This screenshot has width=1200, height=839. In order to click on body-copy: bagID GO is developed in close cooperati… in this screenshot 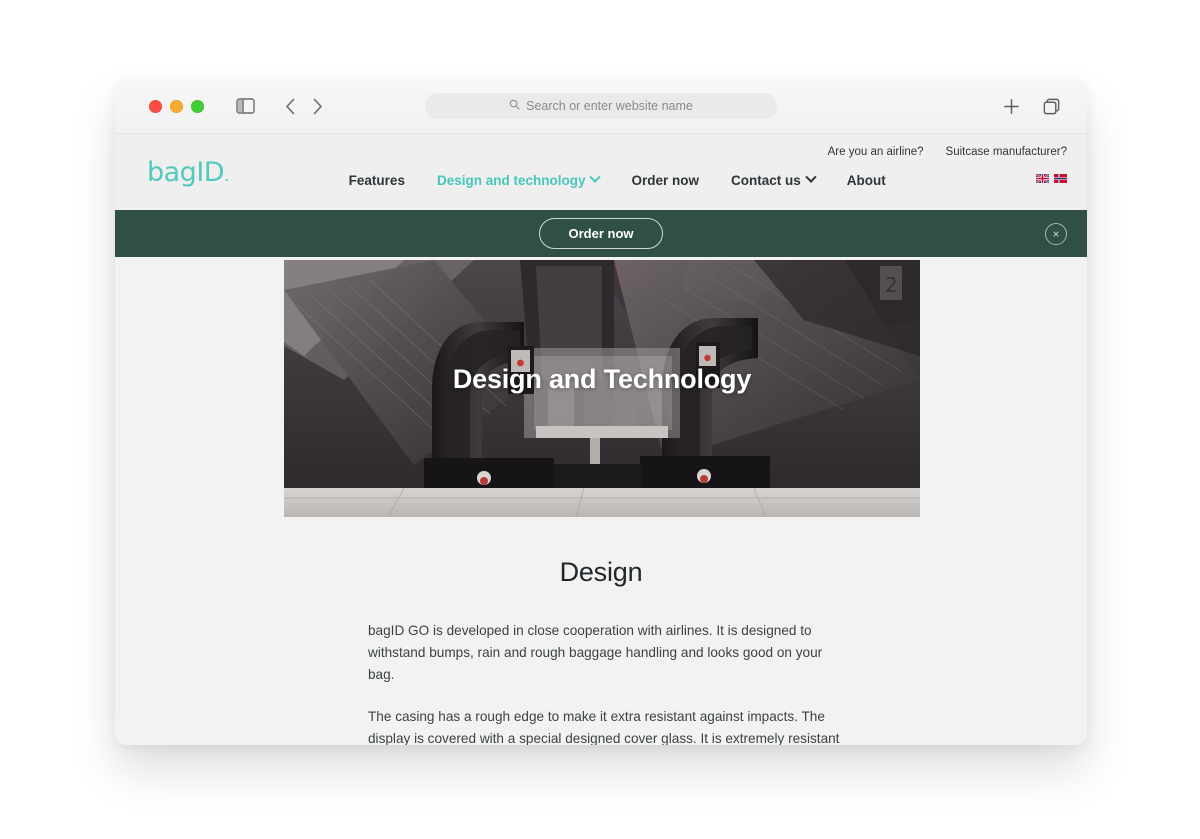, I will do `click(601, 682)`.